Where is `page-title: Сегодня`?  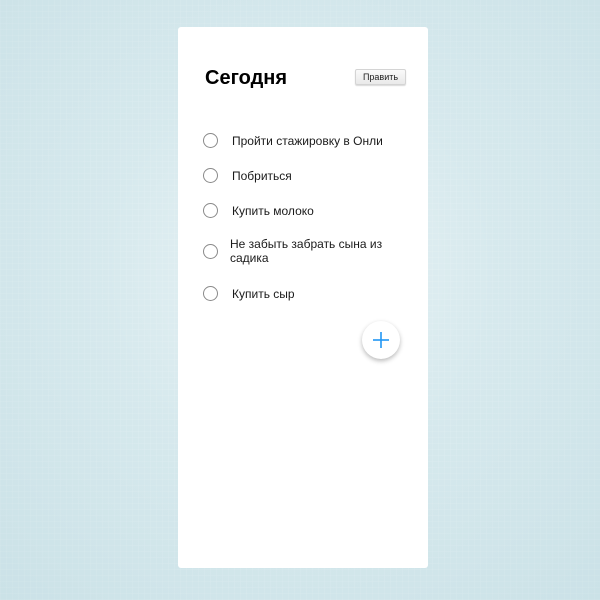 page-title: Сегодня is located at coordinates (246, 78).